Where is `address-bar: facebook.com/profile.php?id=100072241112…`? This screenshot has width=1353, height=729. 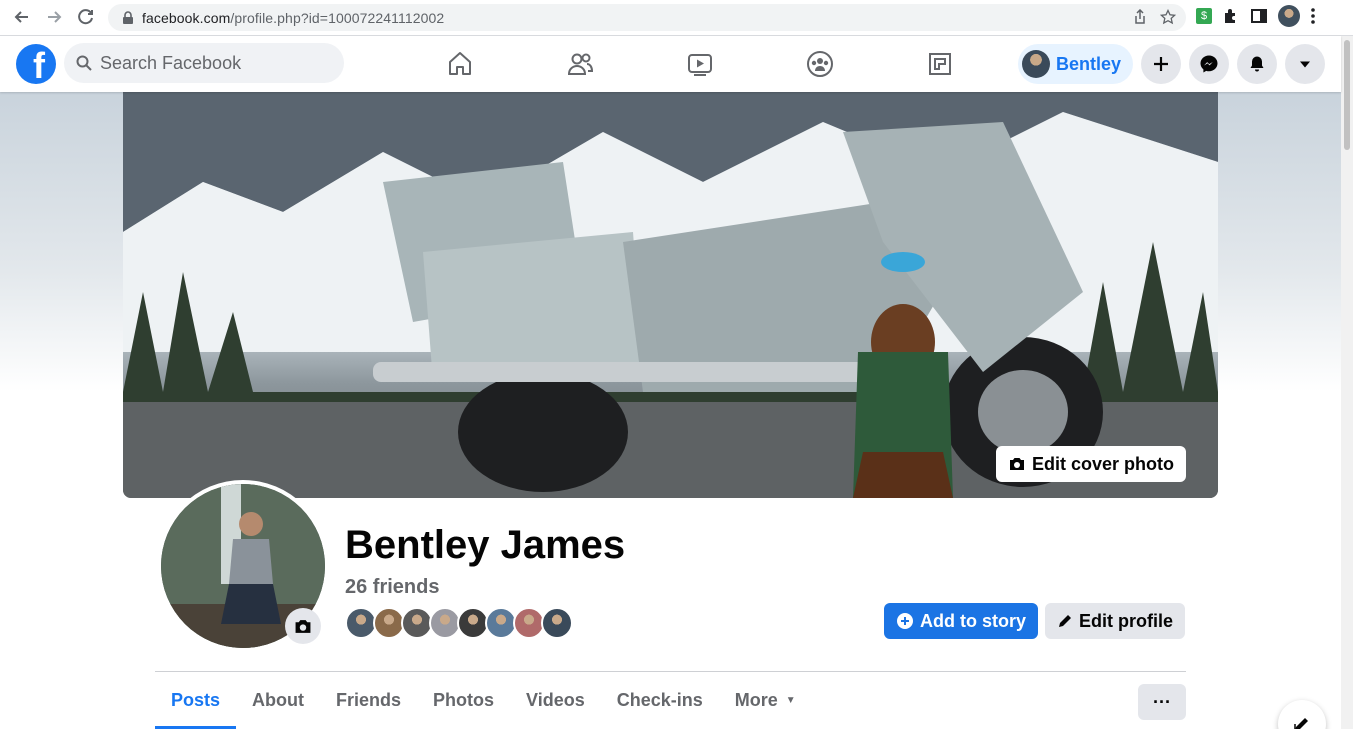 address-bar: facebook.com/profile.php?id=100072241112… is located at coordinates (647, 17).